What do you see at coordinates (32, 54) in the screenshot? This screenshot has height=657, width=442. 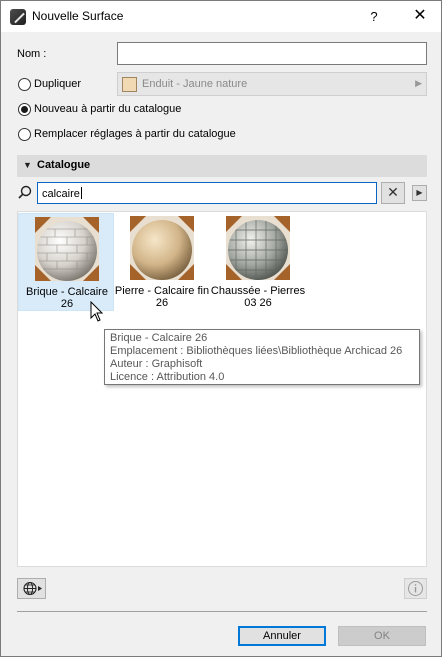 I see `name-label: Nom :` at bounding box center [32, 54].